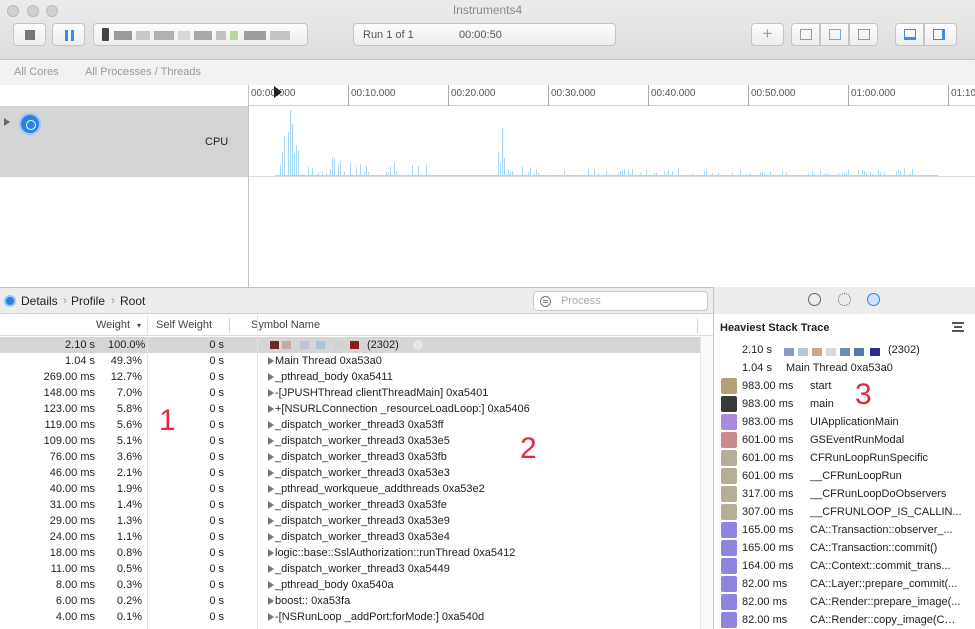  Describe the element at coordinates (844, 299) in the screenshot. I see `gear-icon` at that location.